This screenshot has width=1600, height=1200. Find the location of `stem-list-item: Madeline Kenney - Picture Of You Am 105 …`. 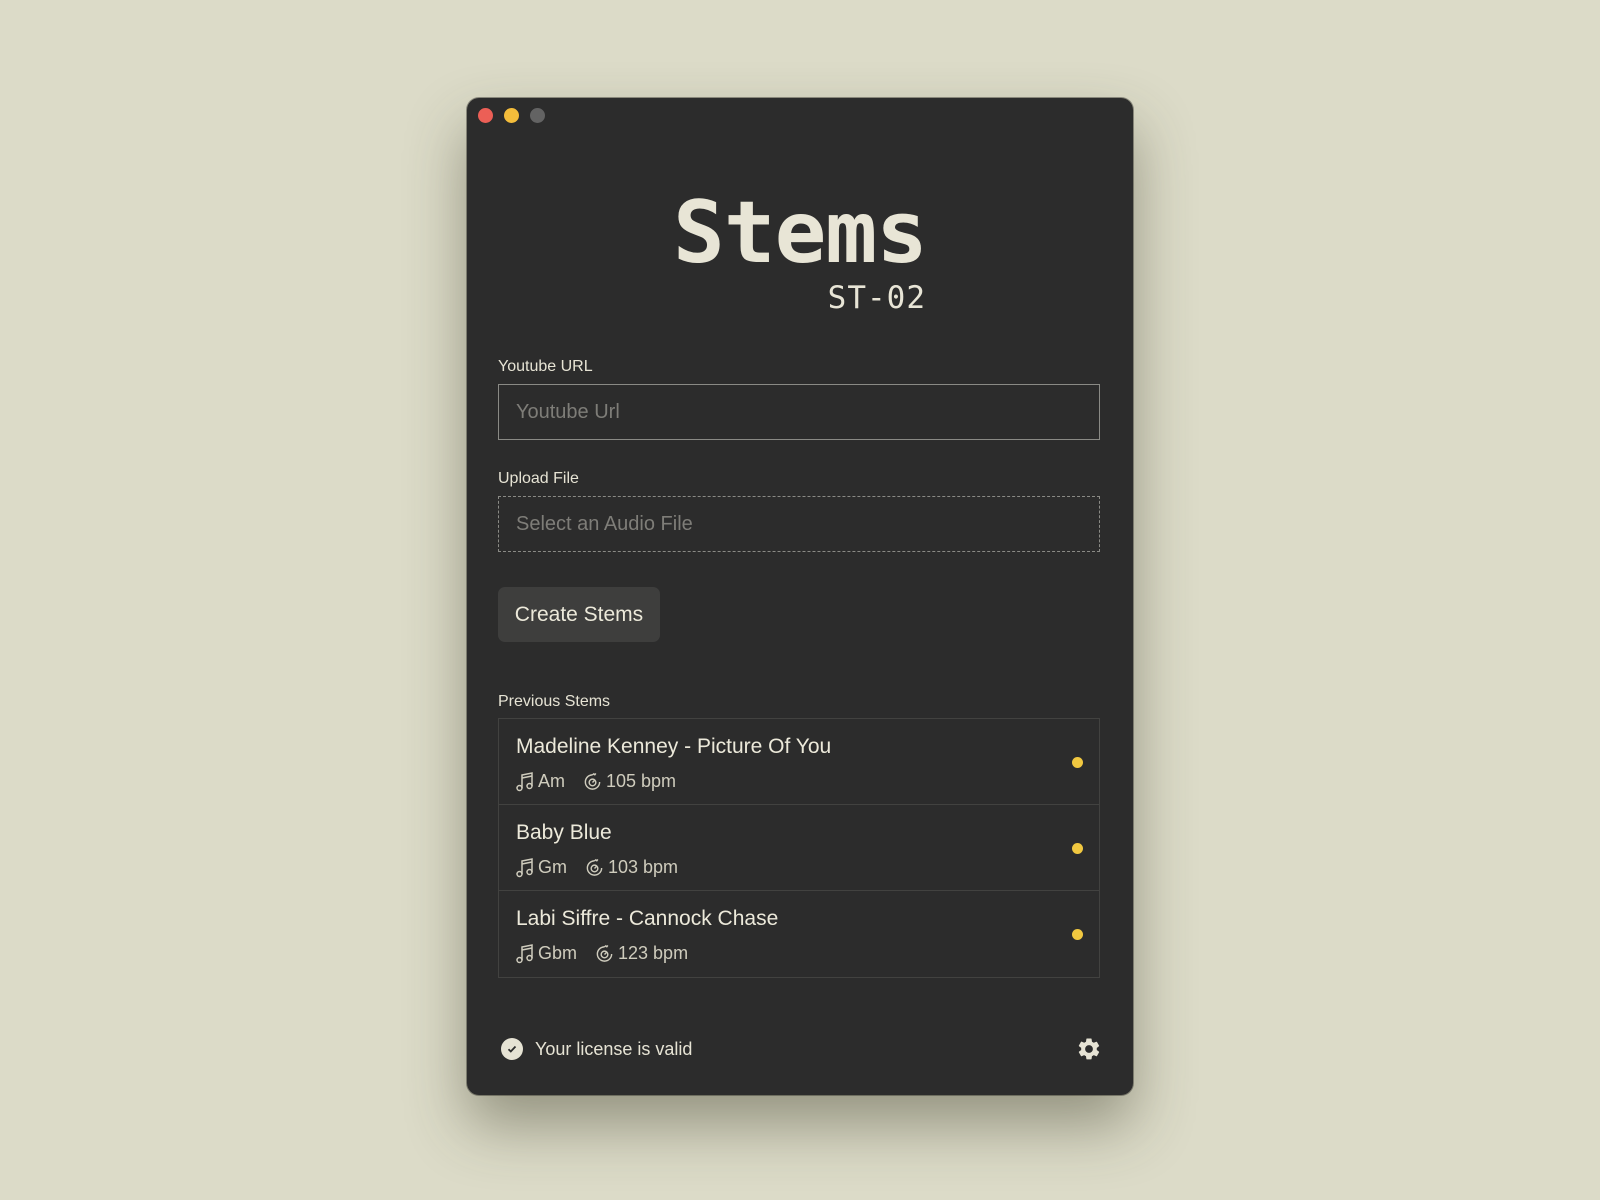

stem-list-item: Madeline Kenney - Picture Of You Am 105 … is located at coordinates (799, 762).